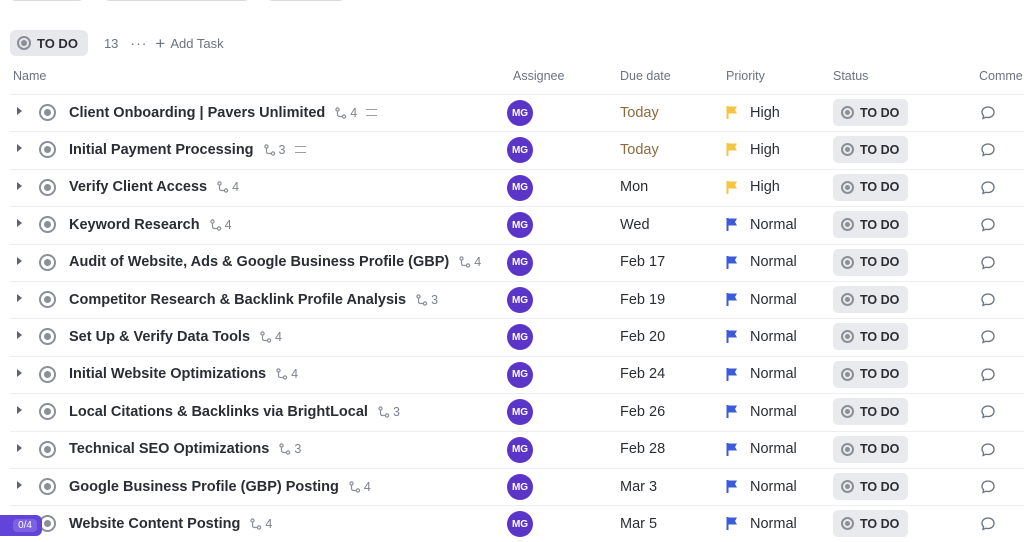 The width and height of the screenshot is (1024, 542). I want to click on task-name-cell: Client Onboarding | Pavers Unlimited 4, so click(223, 112).